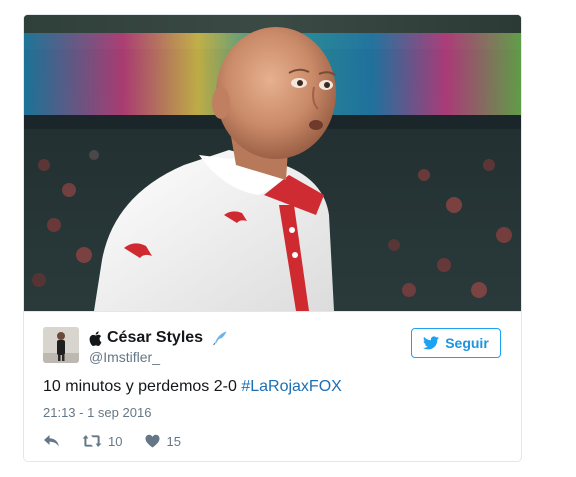 The image size is (576, 477). Describe the element at coordinates (431, 343) in the screenshot. I see `bird-icon` at that location.